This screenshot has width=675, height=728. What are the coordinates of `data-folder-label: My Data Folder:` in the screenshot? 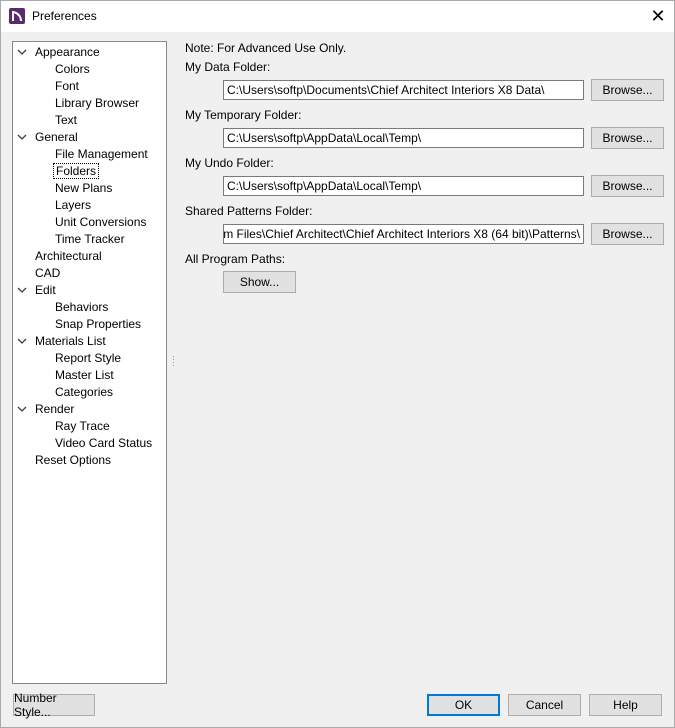 It's located at (228, 67).